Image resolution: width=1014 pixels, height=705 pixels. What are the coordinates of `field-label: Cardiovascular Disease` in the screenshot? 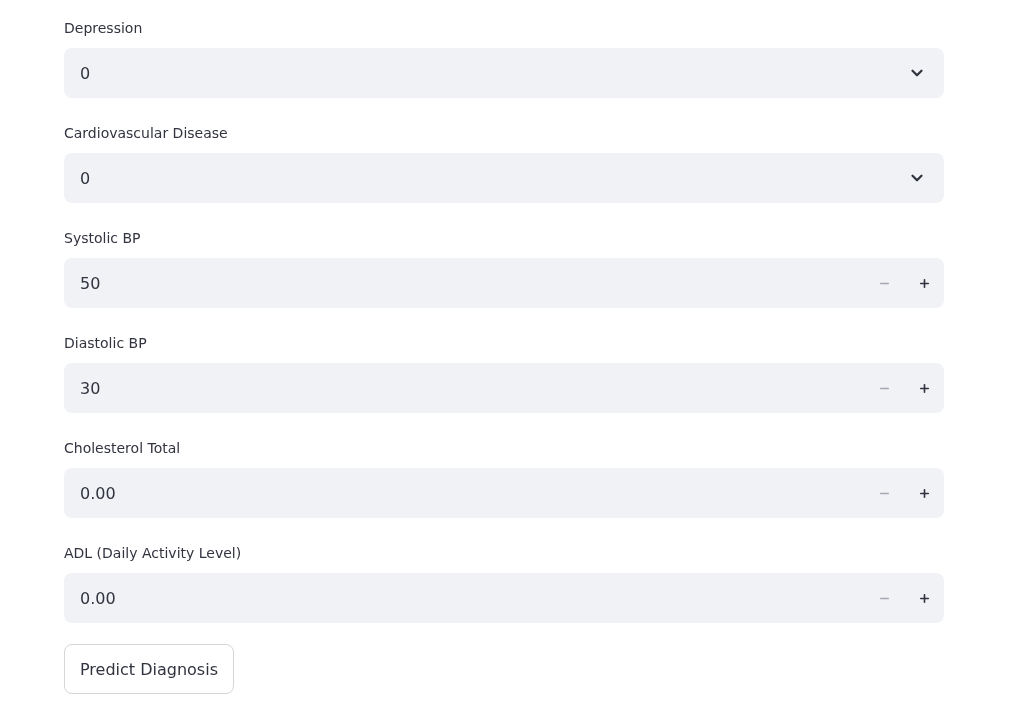 It's located at (146, 133).